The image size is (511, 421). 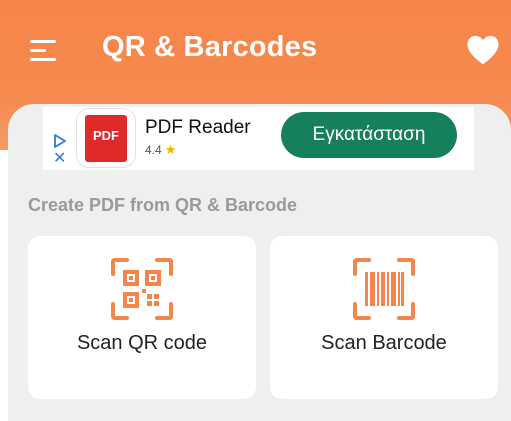 What do you see at coordinates (369, 135) in the screenshot?
I see `install-button: Εγκατάσταση` at bounding box center [369, 135].